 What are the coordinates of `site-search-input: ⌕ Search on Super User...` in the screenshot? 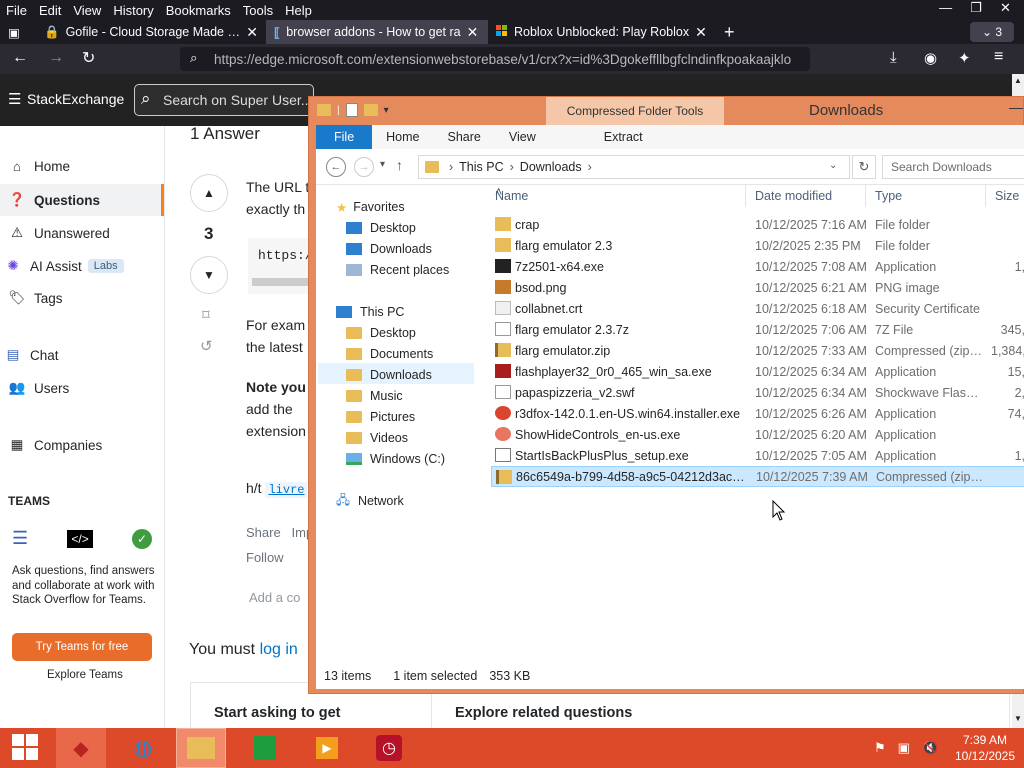 It's located at (224, 100).